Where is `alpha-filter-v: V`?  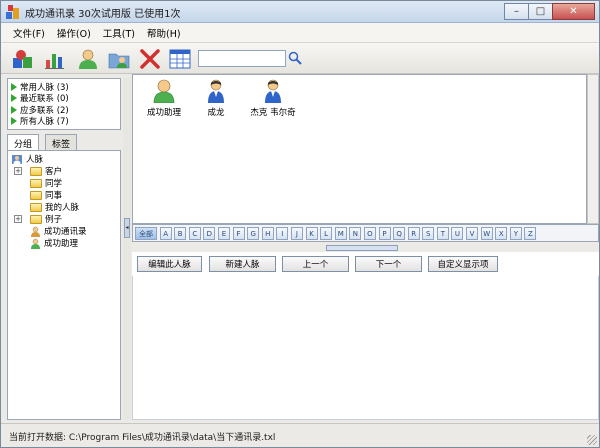
alpha-filter-v: V is located at coordinates (472, 233).